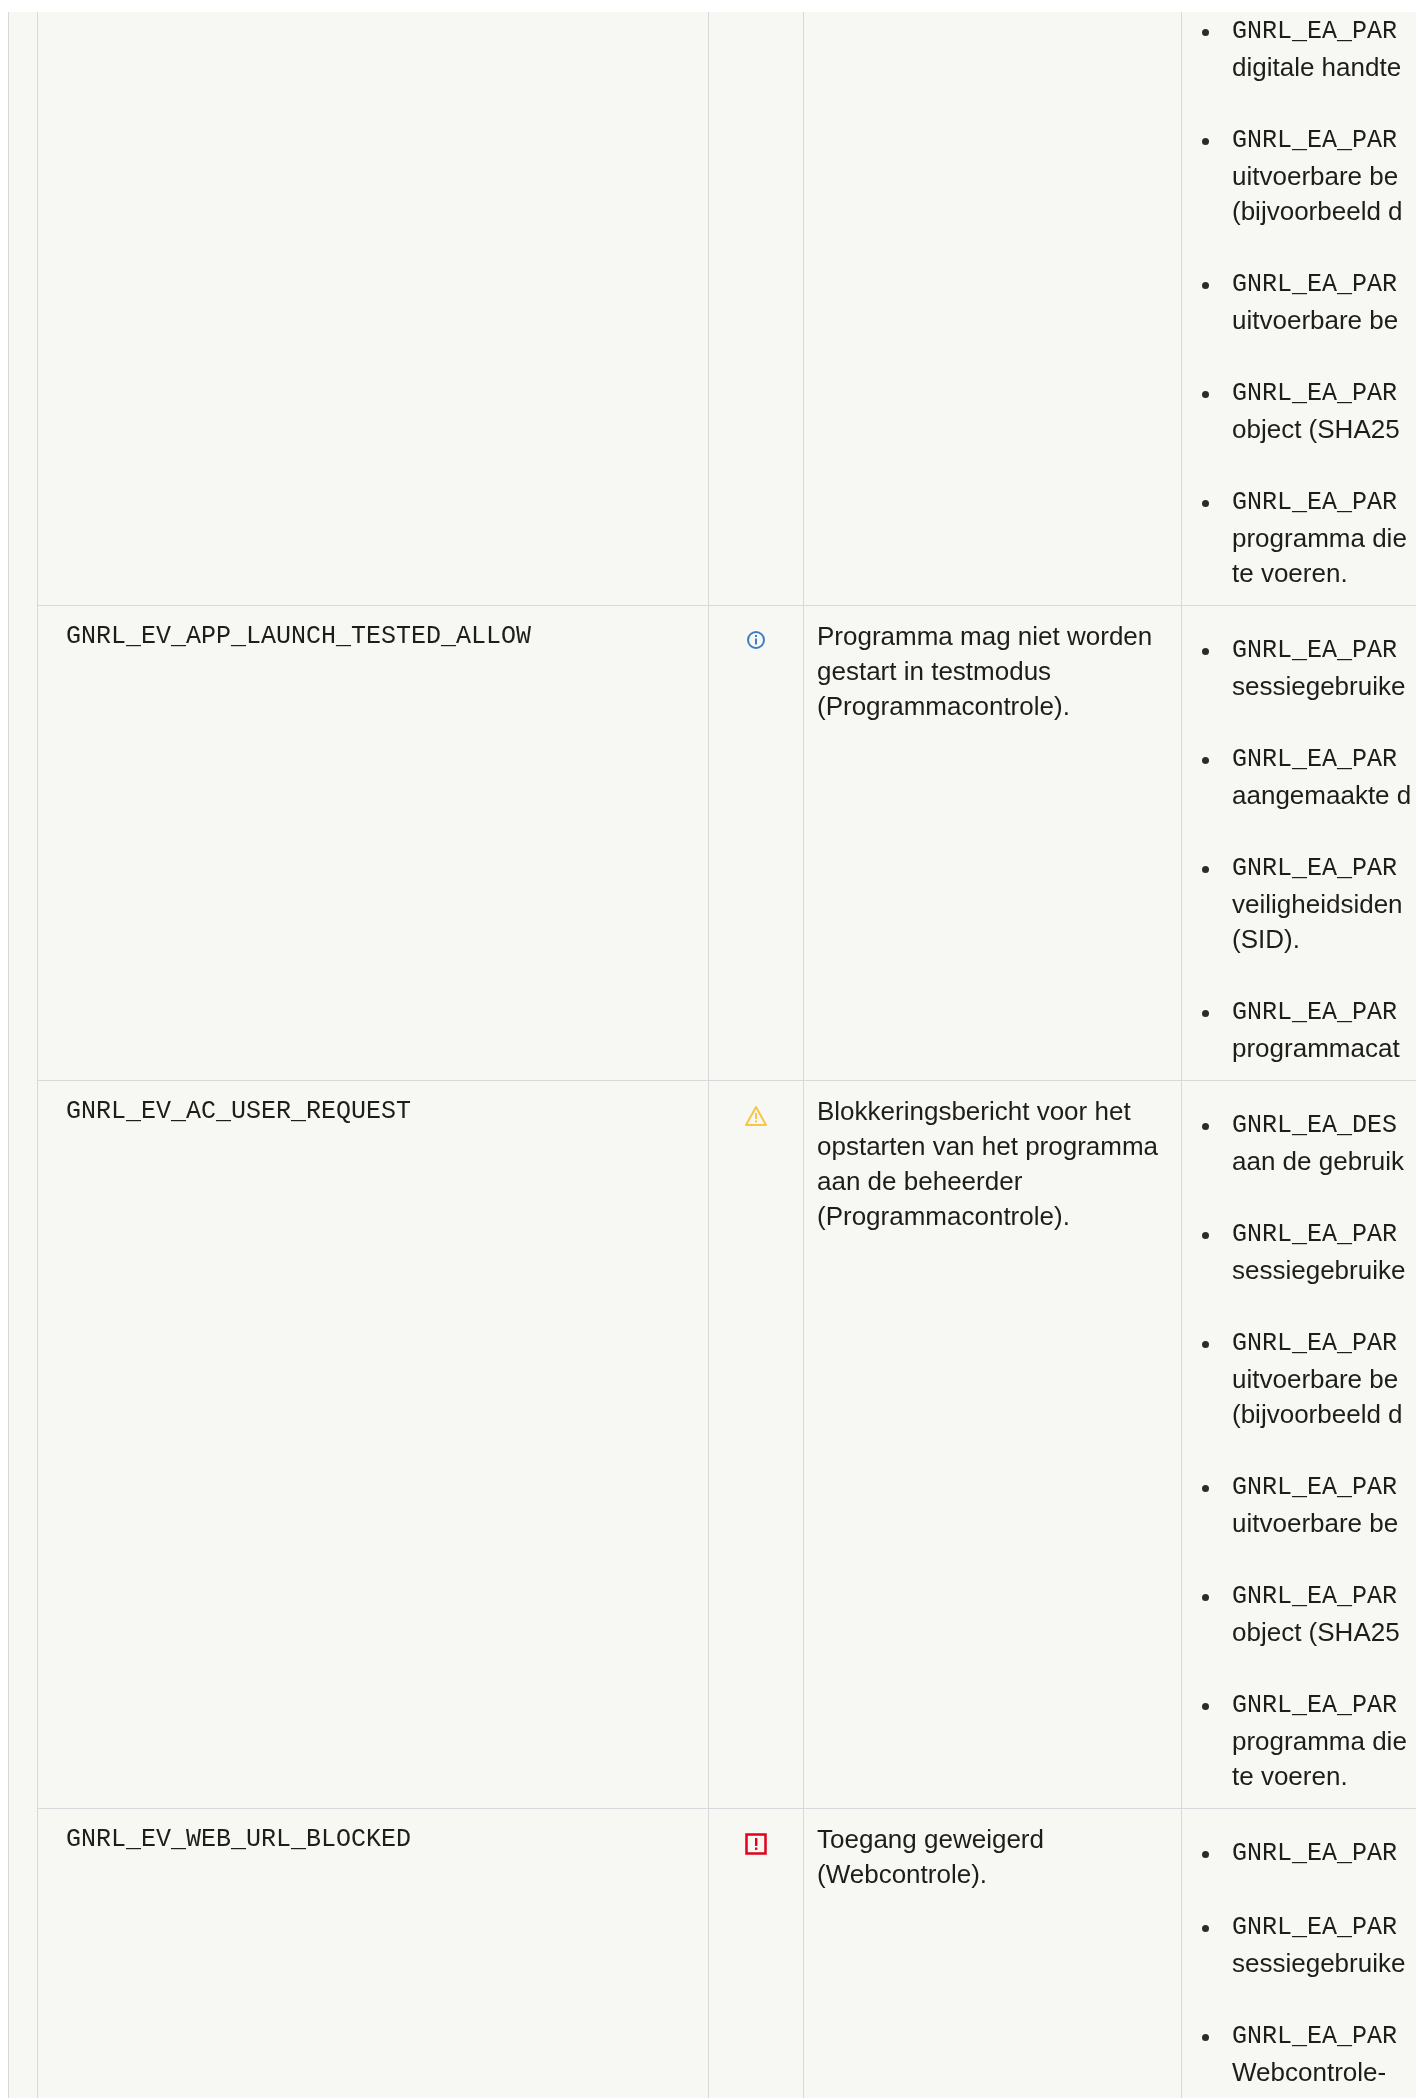  What do you see at coordinates (985, 671) in the screenshot?
I see `event-description: Programma mag niet worden gestart in testmodus (Programmacontrole).` at bounding box center [985, 671].